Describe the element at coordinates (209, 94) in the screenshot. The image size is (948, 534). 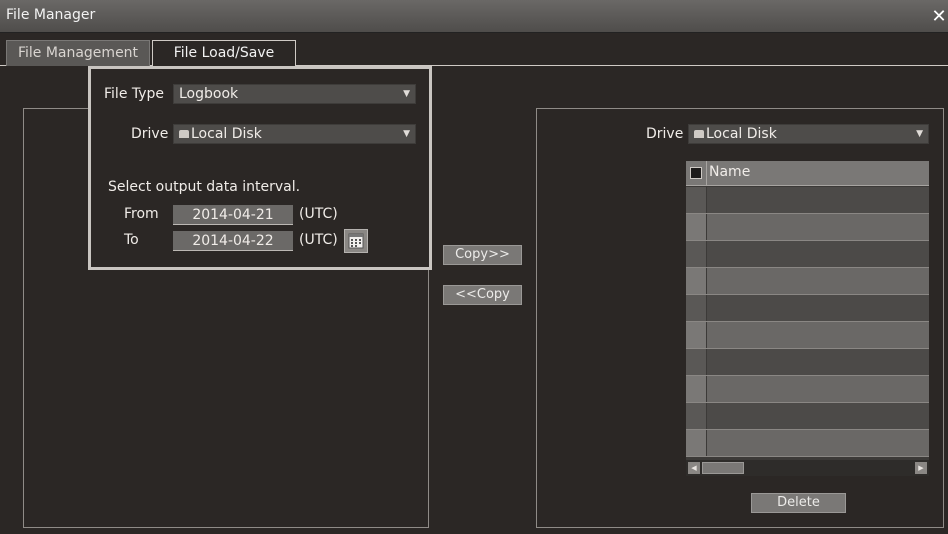
I see `file-type-value: Logbook` at that location.